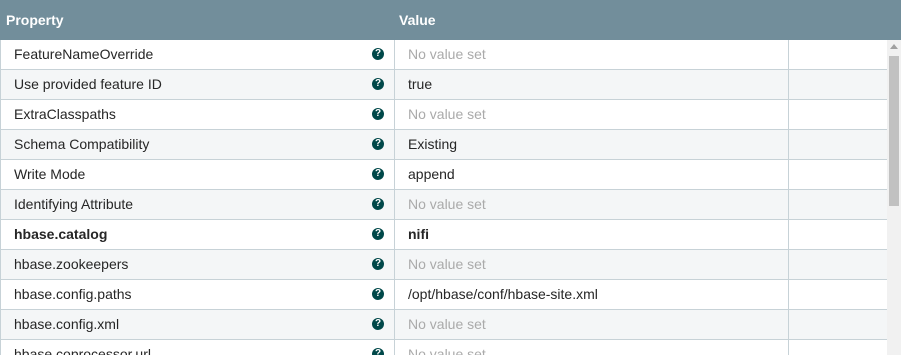  Describe the element at coordinates (198, 347) in the screenshot. I see `property-cell: hbase.coprocessor.url?` at that location.